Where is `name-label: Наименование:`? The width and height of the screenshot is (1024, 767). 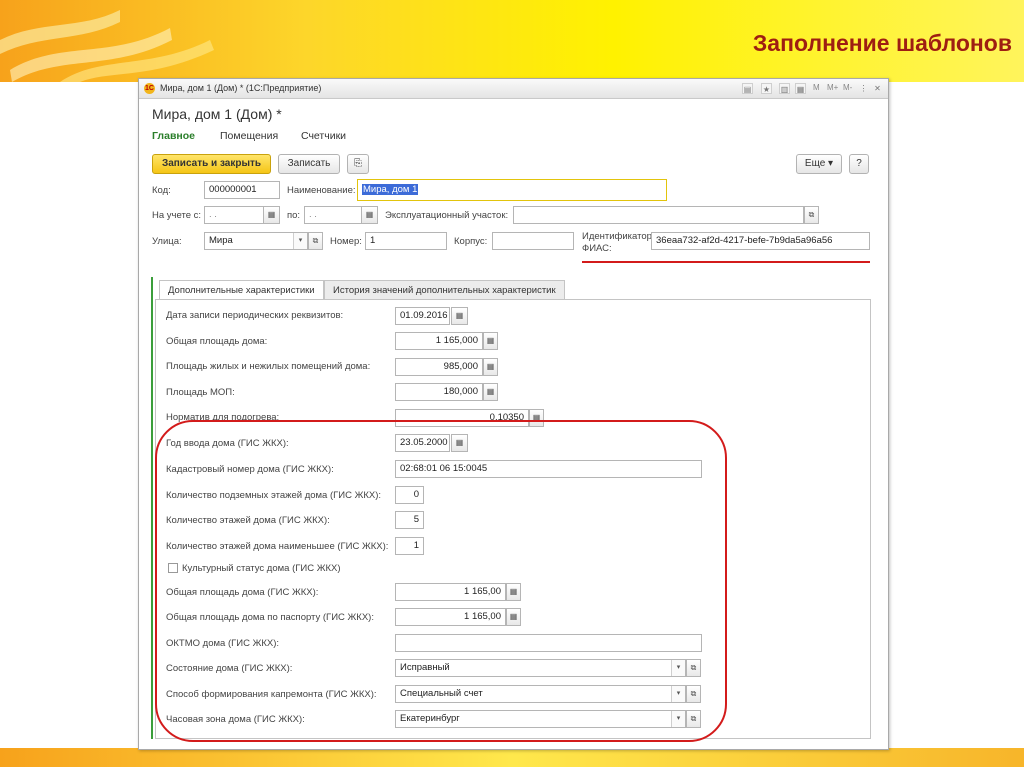 name-label: Наименование: is located at coordinates (321, 190).